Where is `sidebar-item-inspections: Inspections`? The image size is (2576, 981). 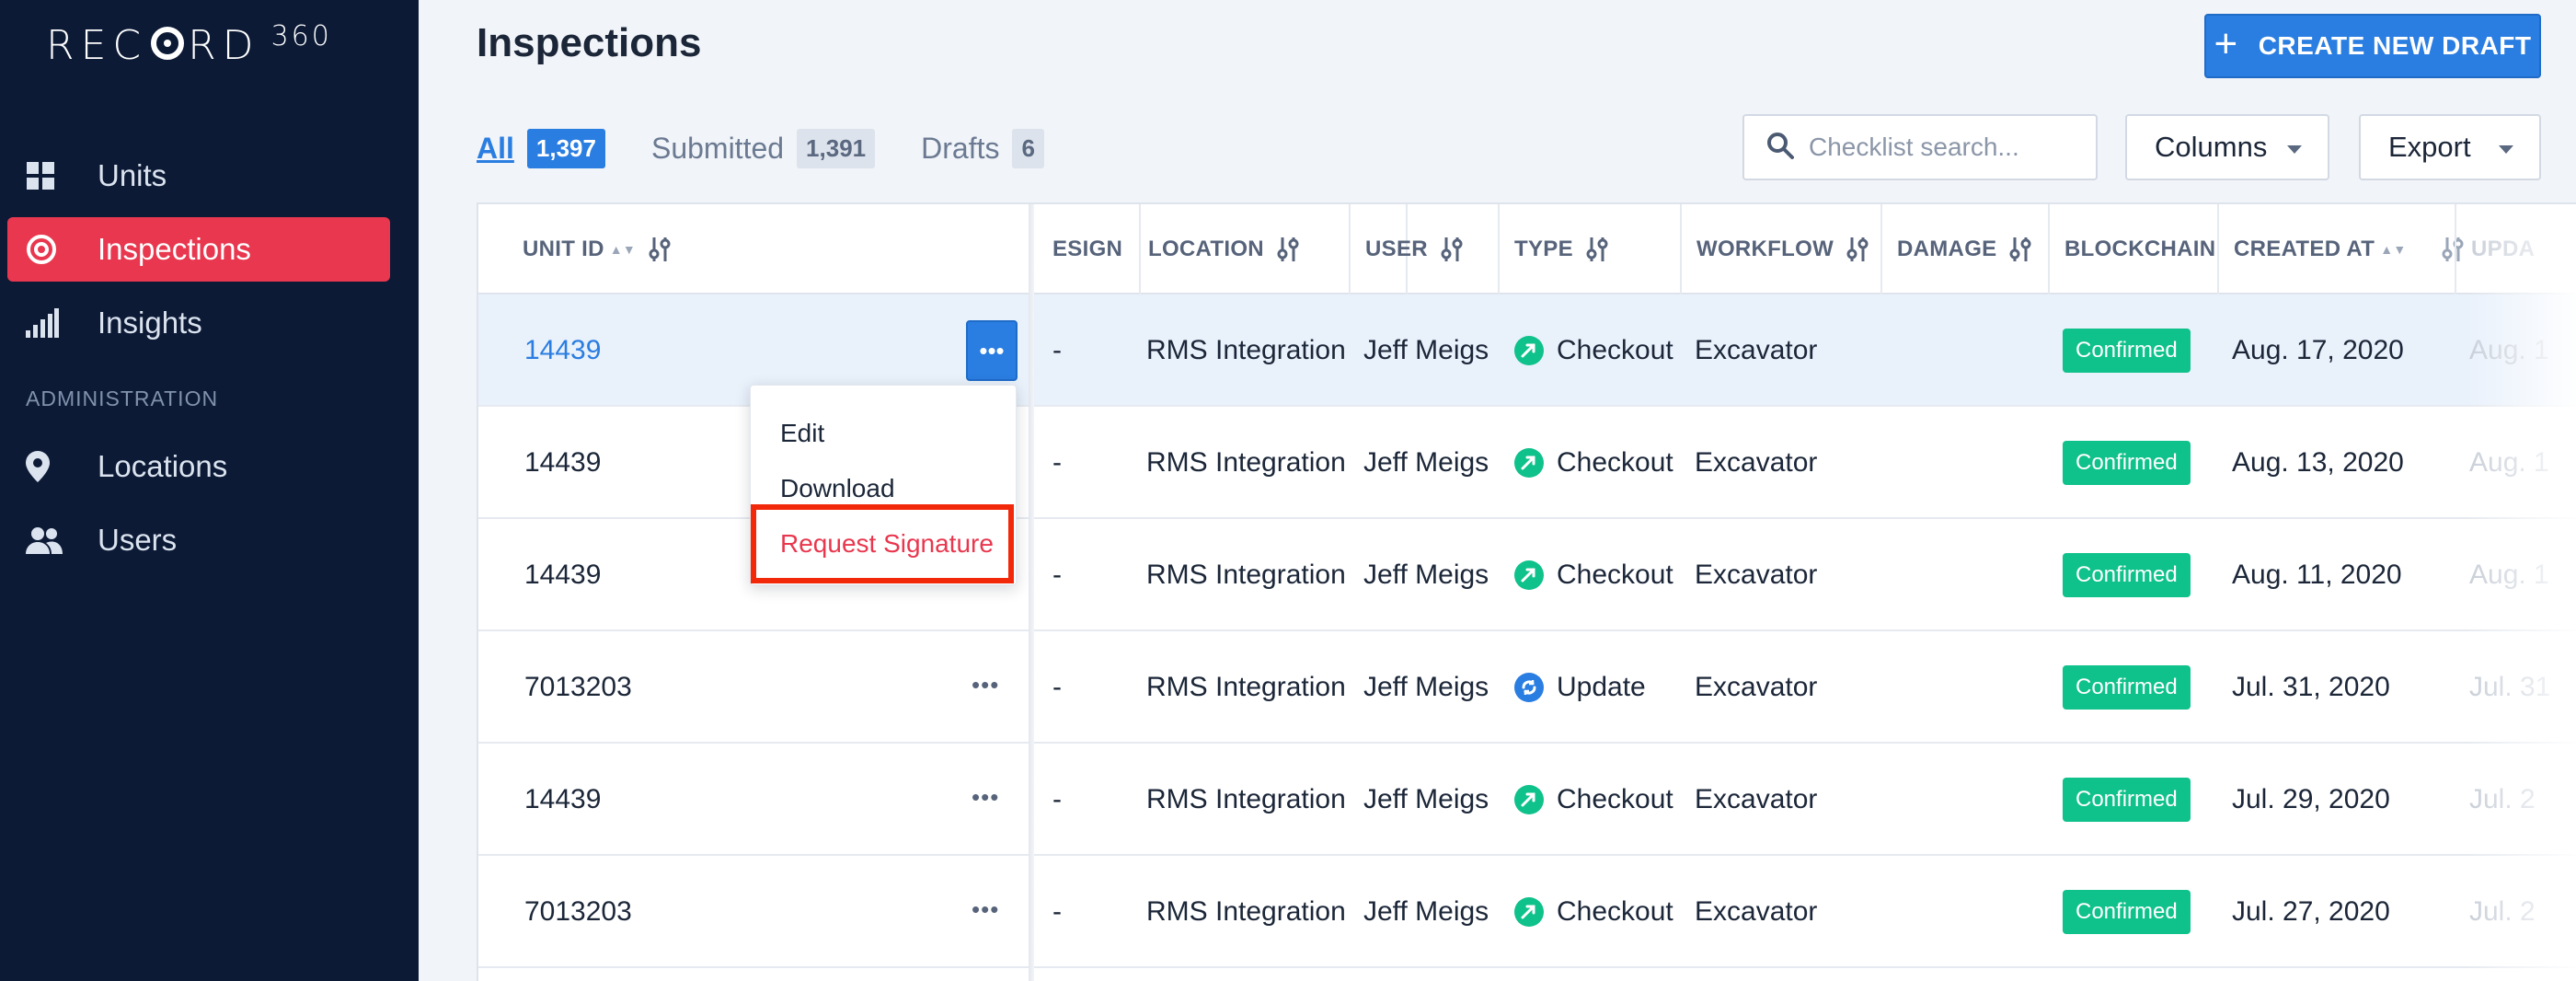
sidebar-item-inspections: Inspections is located at coordinates (198, 249).